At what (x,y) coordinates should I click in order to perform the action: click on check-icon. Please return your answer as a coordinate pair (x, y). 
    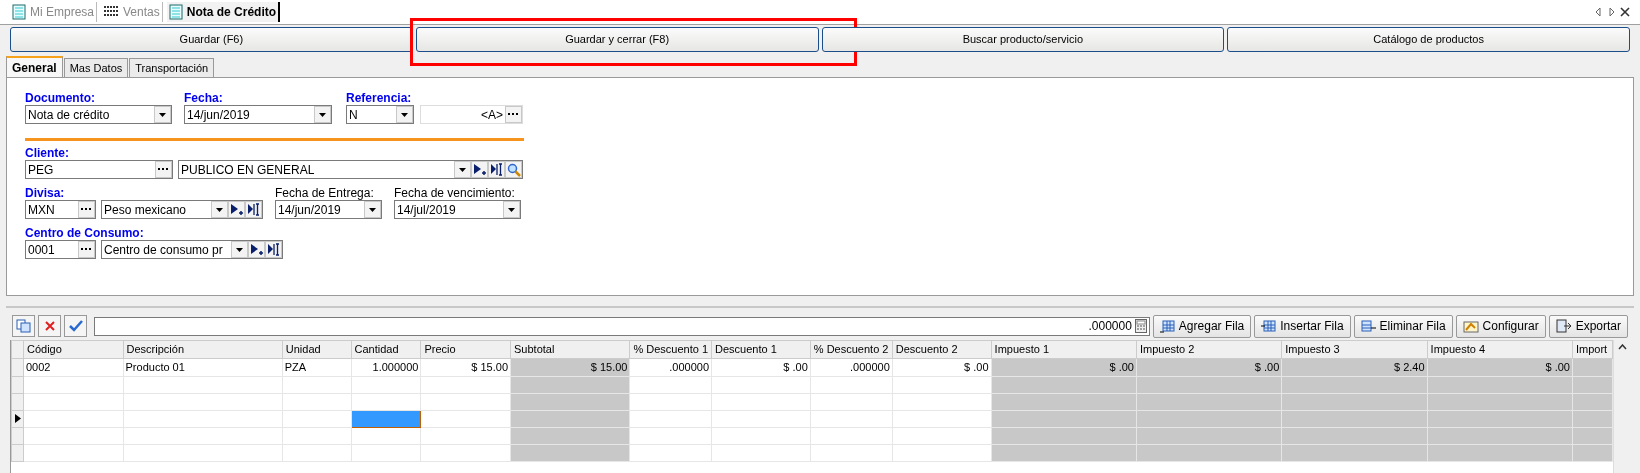
    Looking at the image, I should click on (75, 326).